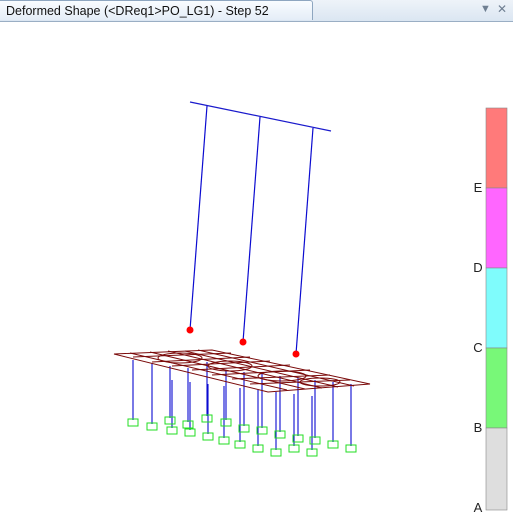  I want to click on supports, so click(242, 435).